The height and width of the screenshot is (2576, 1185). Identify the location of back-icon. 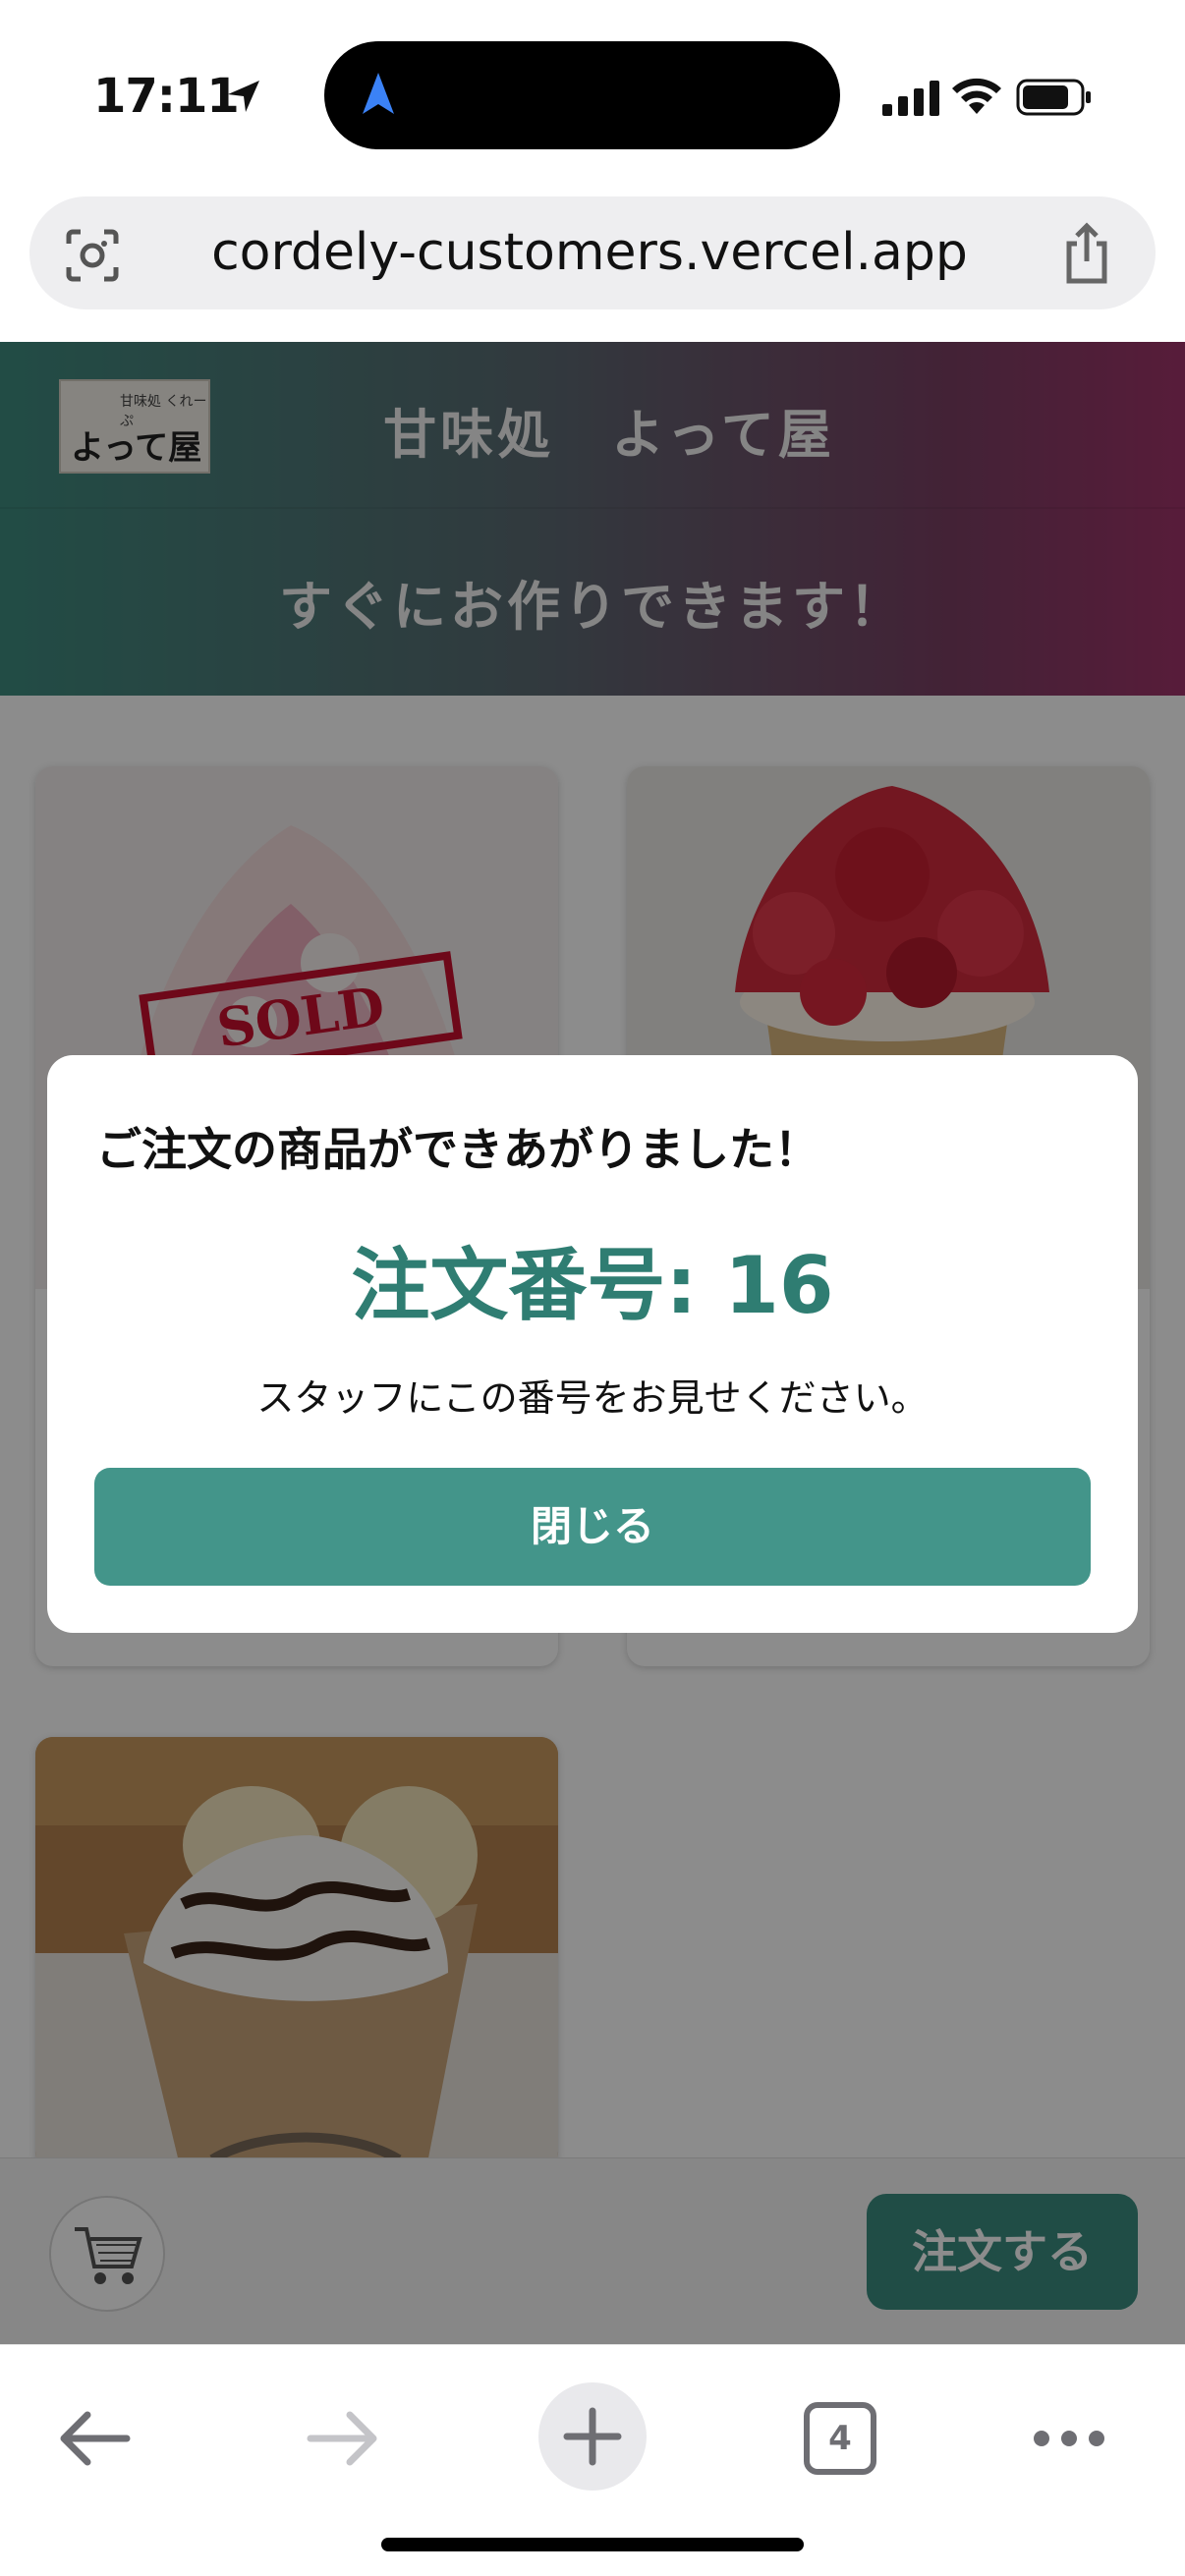
(93, 2438).